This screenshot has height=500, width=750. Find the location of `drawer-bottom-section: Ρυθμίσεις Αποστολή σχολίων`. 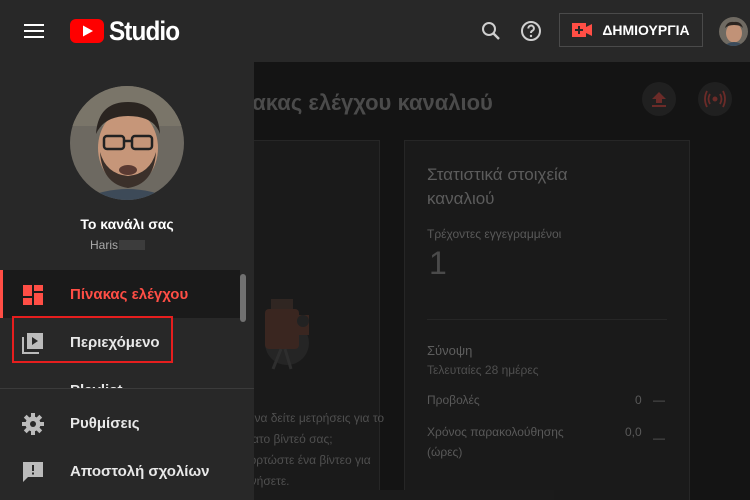

drawer-bottom-section: Ρυθμίσεις Αποστολή σχολίων is located at coordinates (127, 444).